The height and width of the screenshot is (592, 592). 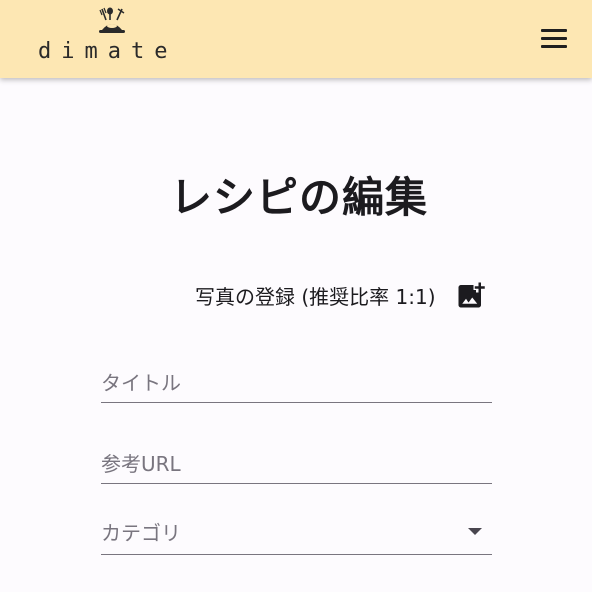 I want to click on page-title: レシピの編集, so click(x=298, y=197).